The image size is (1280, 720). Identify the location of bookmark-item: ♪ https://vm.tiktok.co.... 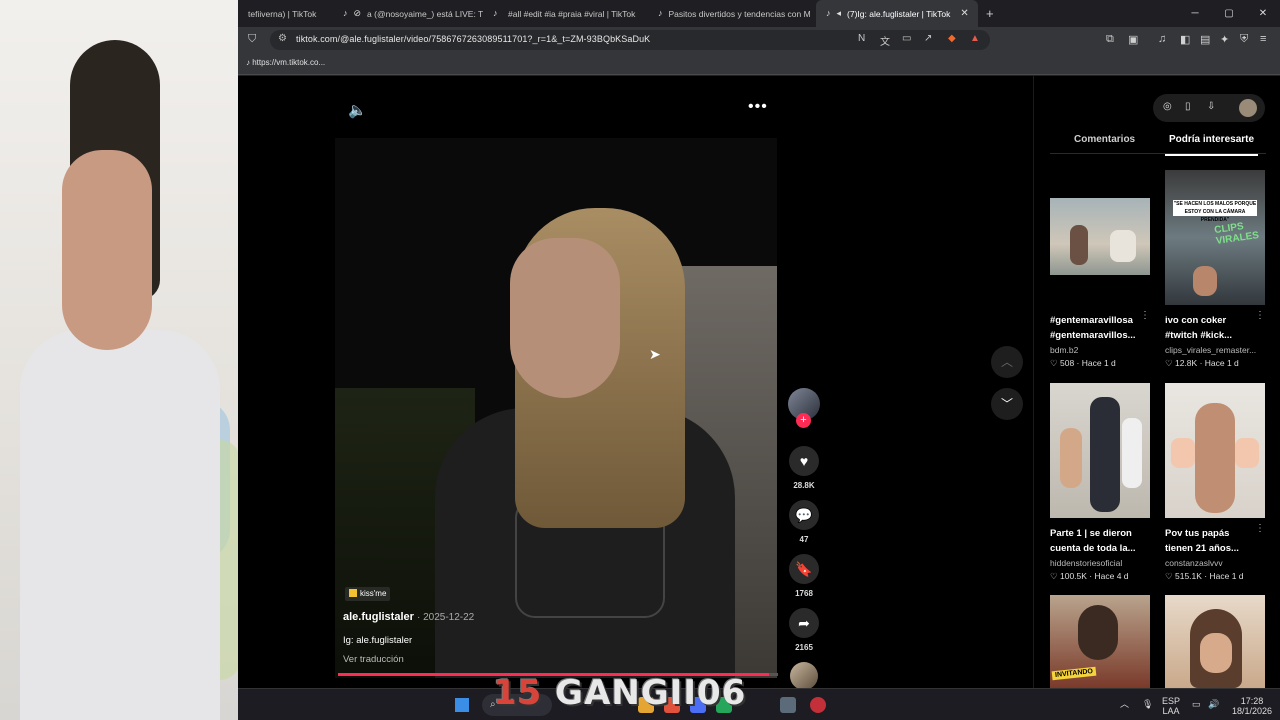
(285, 62).